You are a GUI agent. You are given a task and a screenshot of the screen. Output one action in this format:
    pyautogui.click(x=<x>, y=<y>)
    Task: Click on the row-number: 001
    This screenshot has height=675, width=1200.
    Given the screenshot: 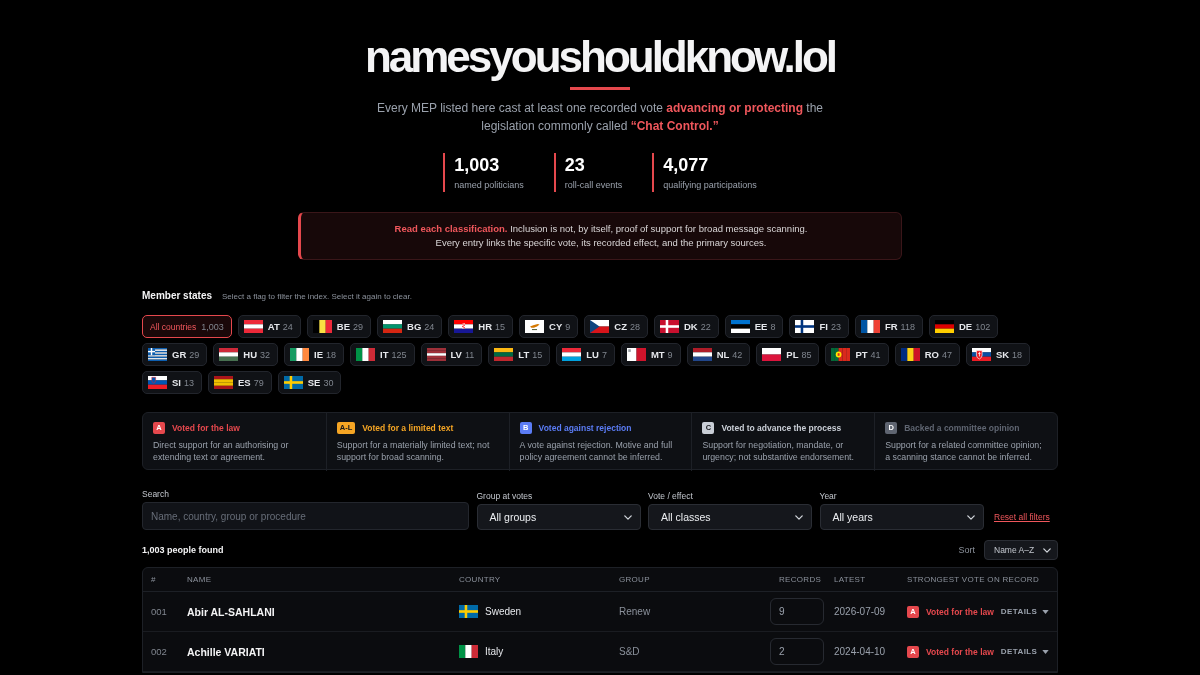 What is the action you would take?
    pyautogui.click(x=159, y=611)
    